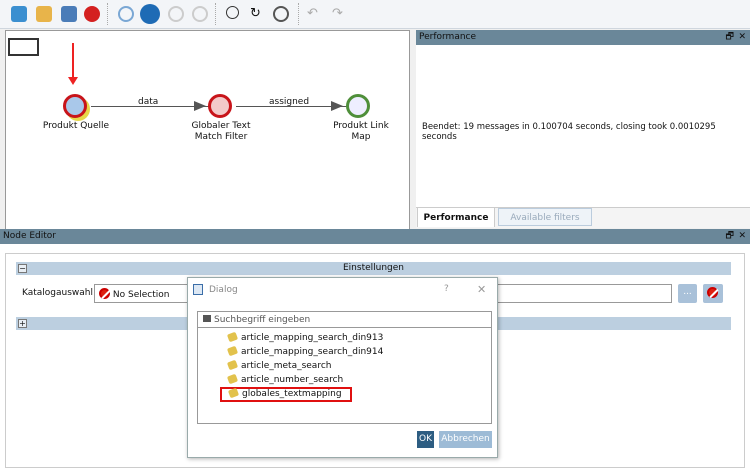 The image size is (750, 471). What do you see at coordinates (281, 14) in the screenshot?
I see `zoom-region-icon` at bounding box center [281, 14].